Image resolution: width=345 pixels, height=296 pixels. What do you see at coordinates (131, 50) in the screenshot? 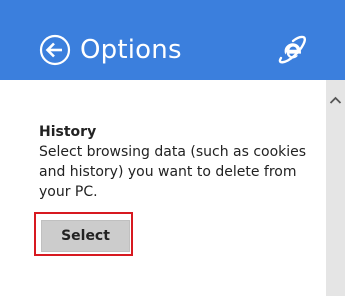
I see `page-title: Options` at bounding box center [131, 50].